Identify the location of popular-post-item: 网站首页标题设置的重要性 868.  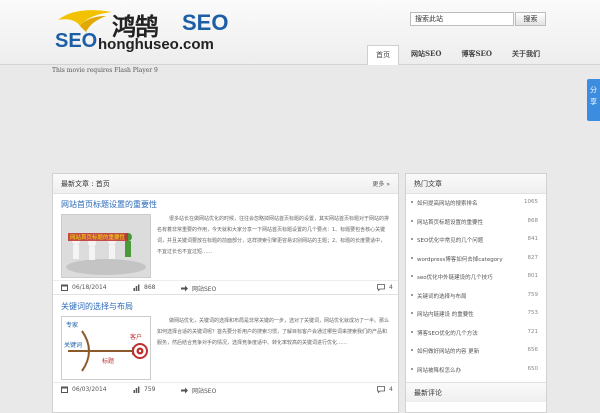
(476, 222).